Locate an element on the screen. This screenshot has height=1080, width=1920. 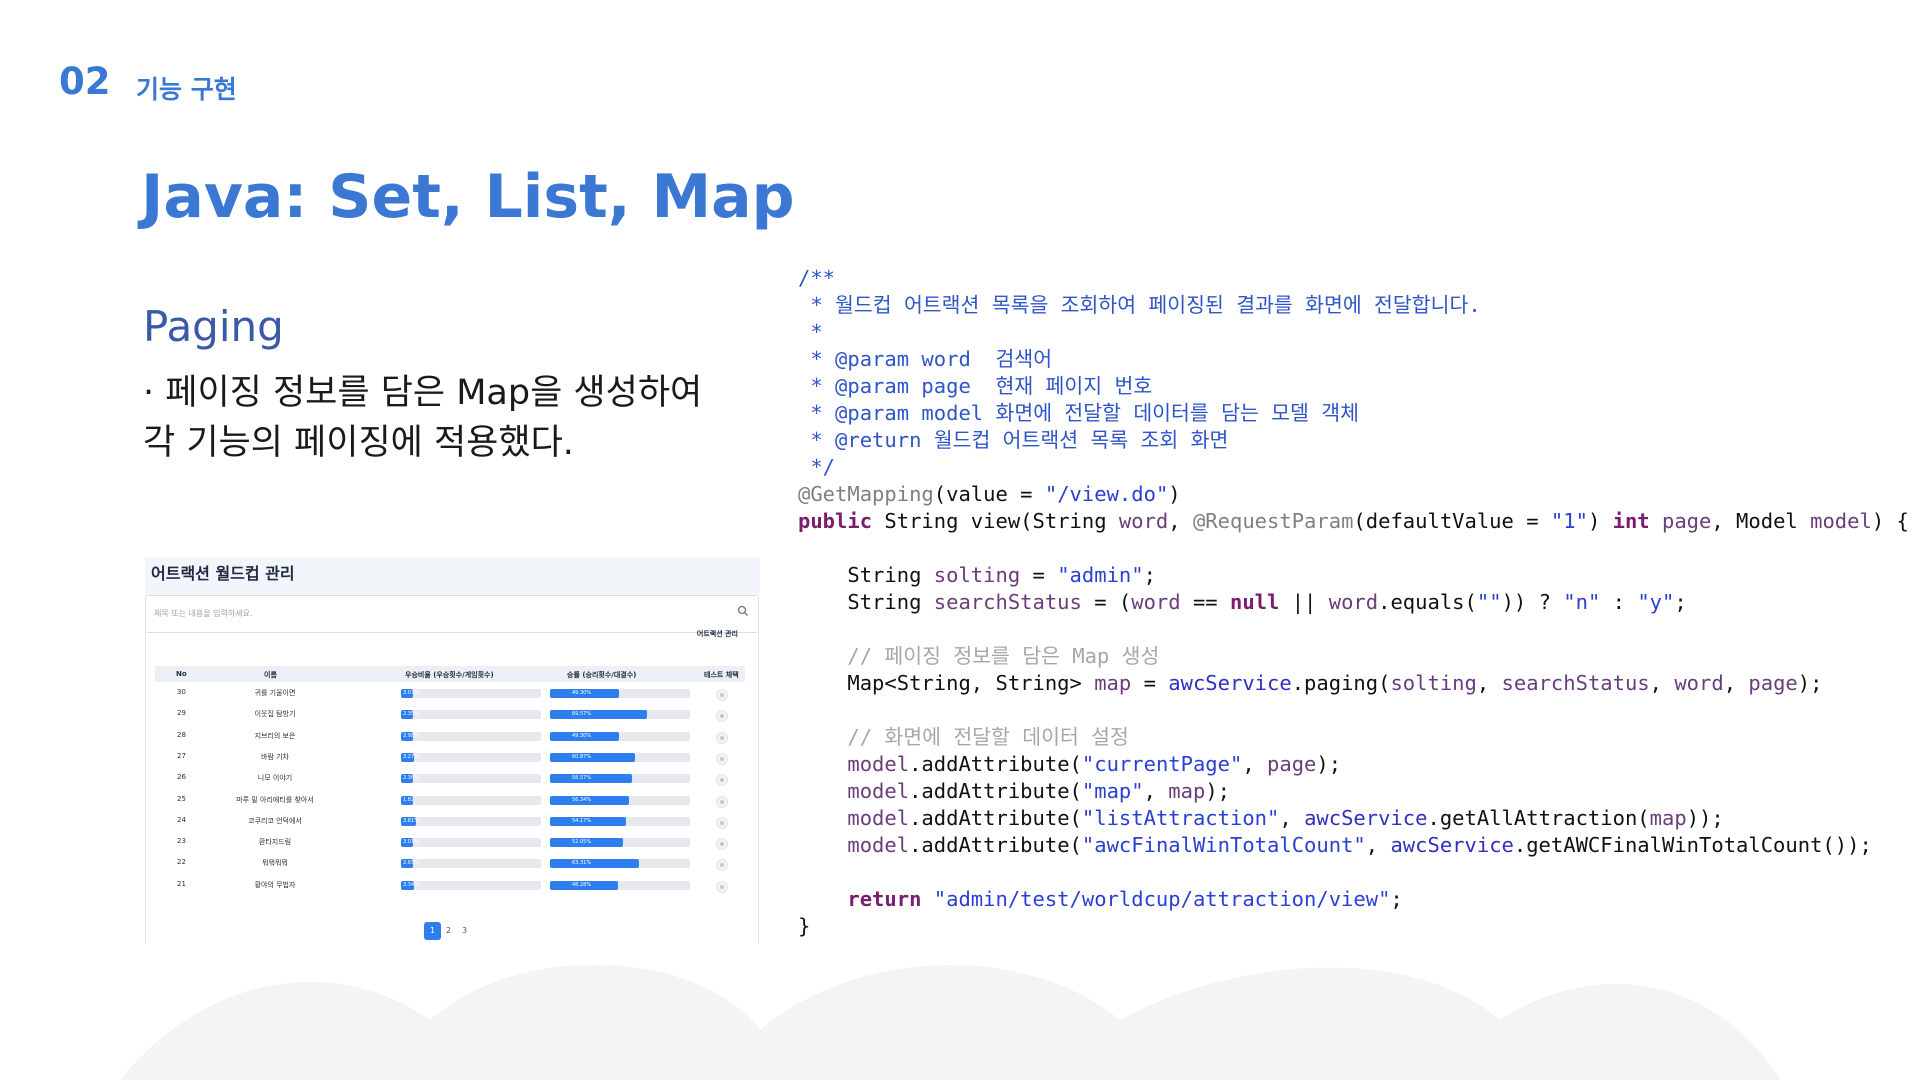
code-token: model is located at coordinates (1841, 521).